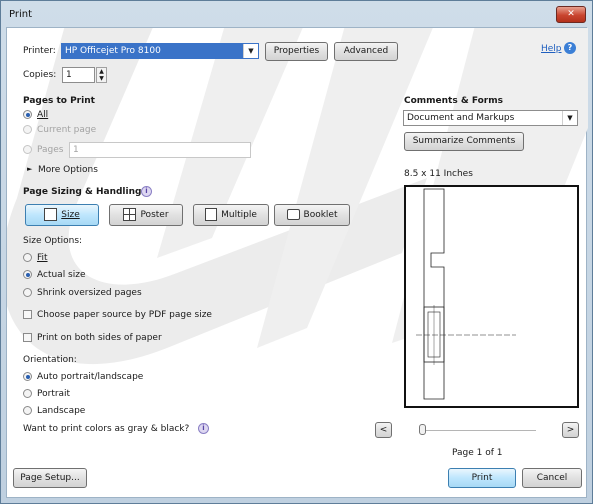 This screenshot has width=593, height=504. I want to click on size-icon, so click(51, 214).